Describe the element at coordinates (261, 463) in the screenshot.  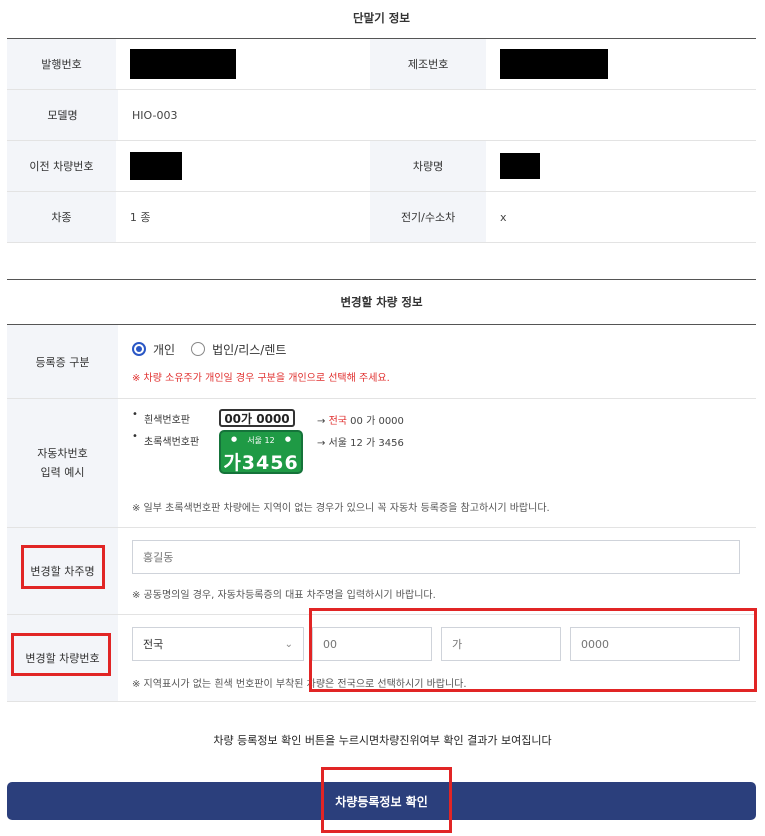
I see `green-plate-bottom: 가3456` at that location.